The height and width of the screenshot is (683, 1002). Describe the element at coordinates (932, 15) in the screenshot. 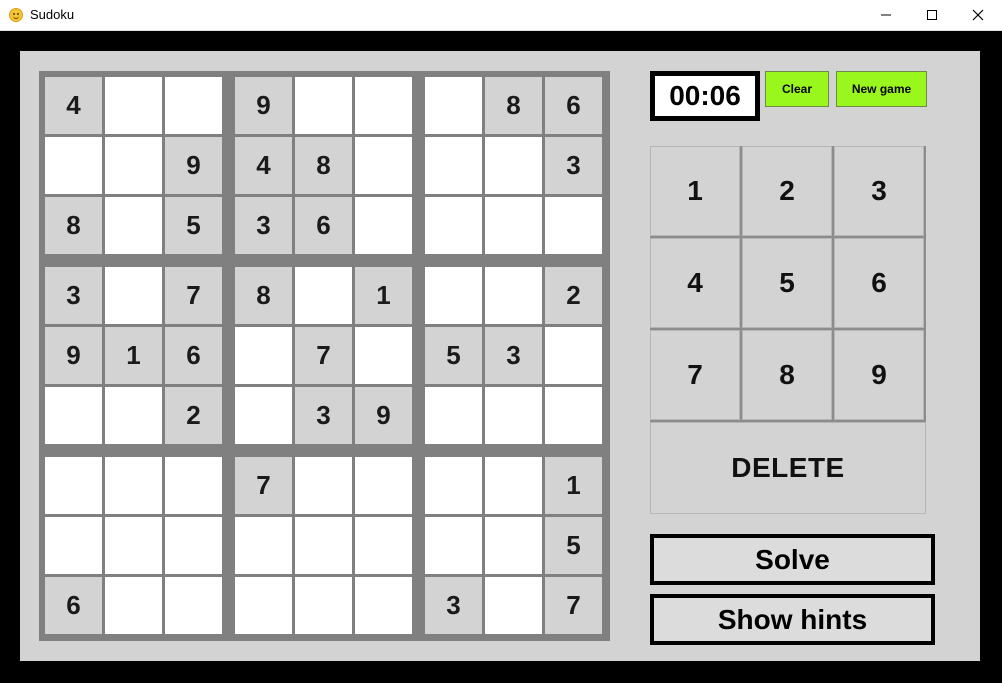

I see `maximize-button` at that location.